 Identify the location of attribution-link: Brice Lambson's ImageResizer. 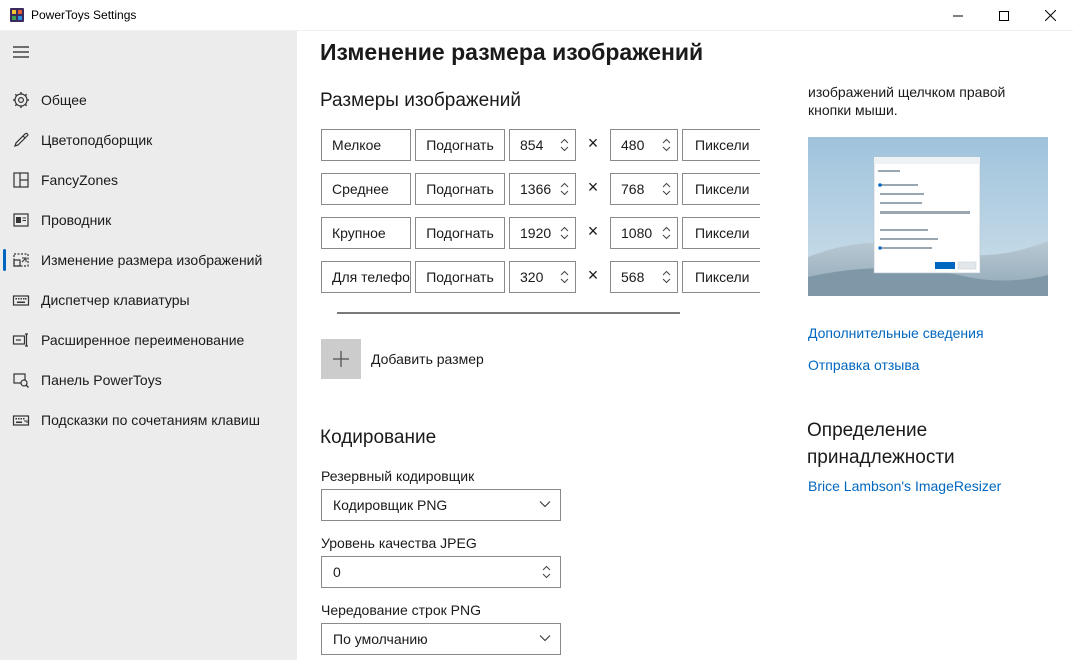
(904, 486).